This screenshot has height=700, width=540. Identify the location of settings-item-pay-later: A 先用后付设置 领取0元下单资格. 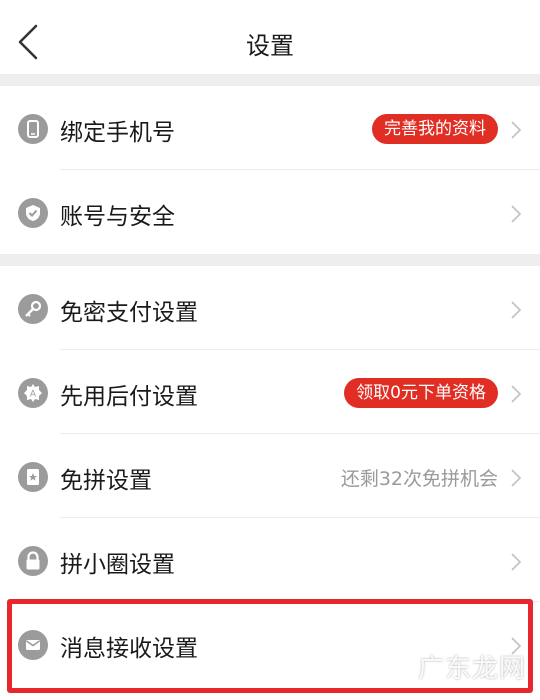
(270, 392).